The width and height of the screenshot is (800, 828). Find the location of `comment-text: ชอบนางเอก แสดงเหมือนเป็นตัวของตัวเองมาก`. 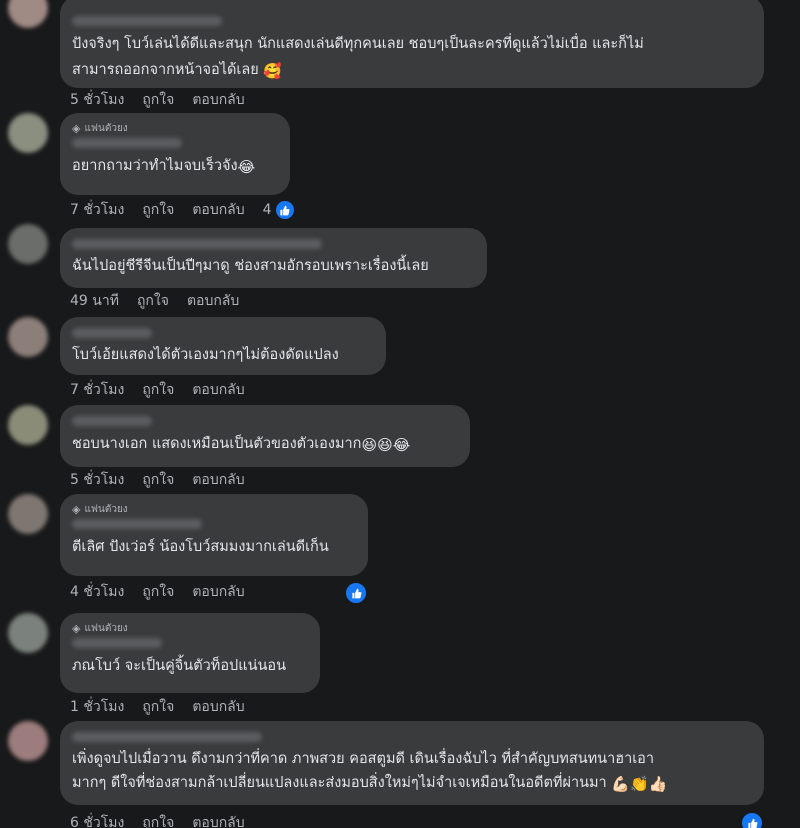

comment-text: ชอบนางเอก แสดงเหมือนเป็นตัวของตัวเองมาก is located at coordinates (217, 444).